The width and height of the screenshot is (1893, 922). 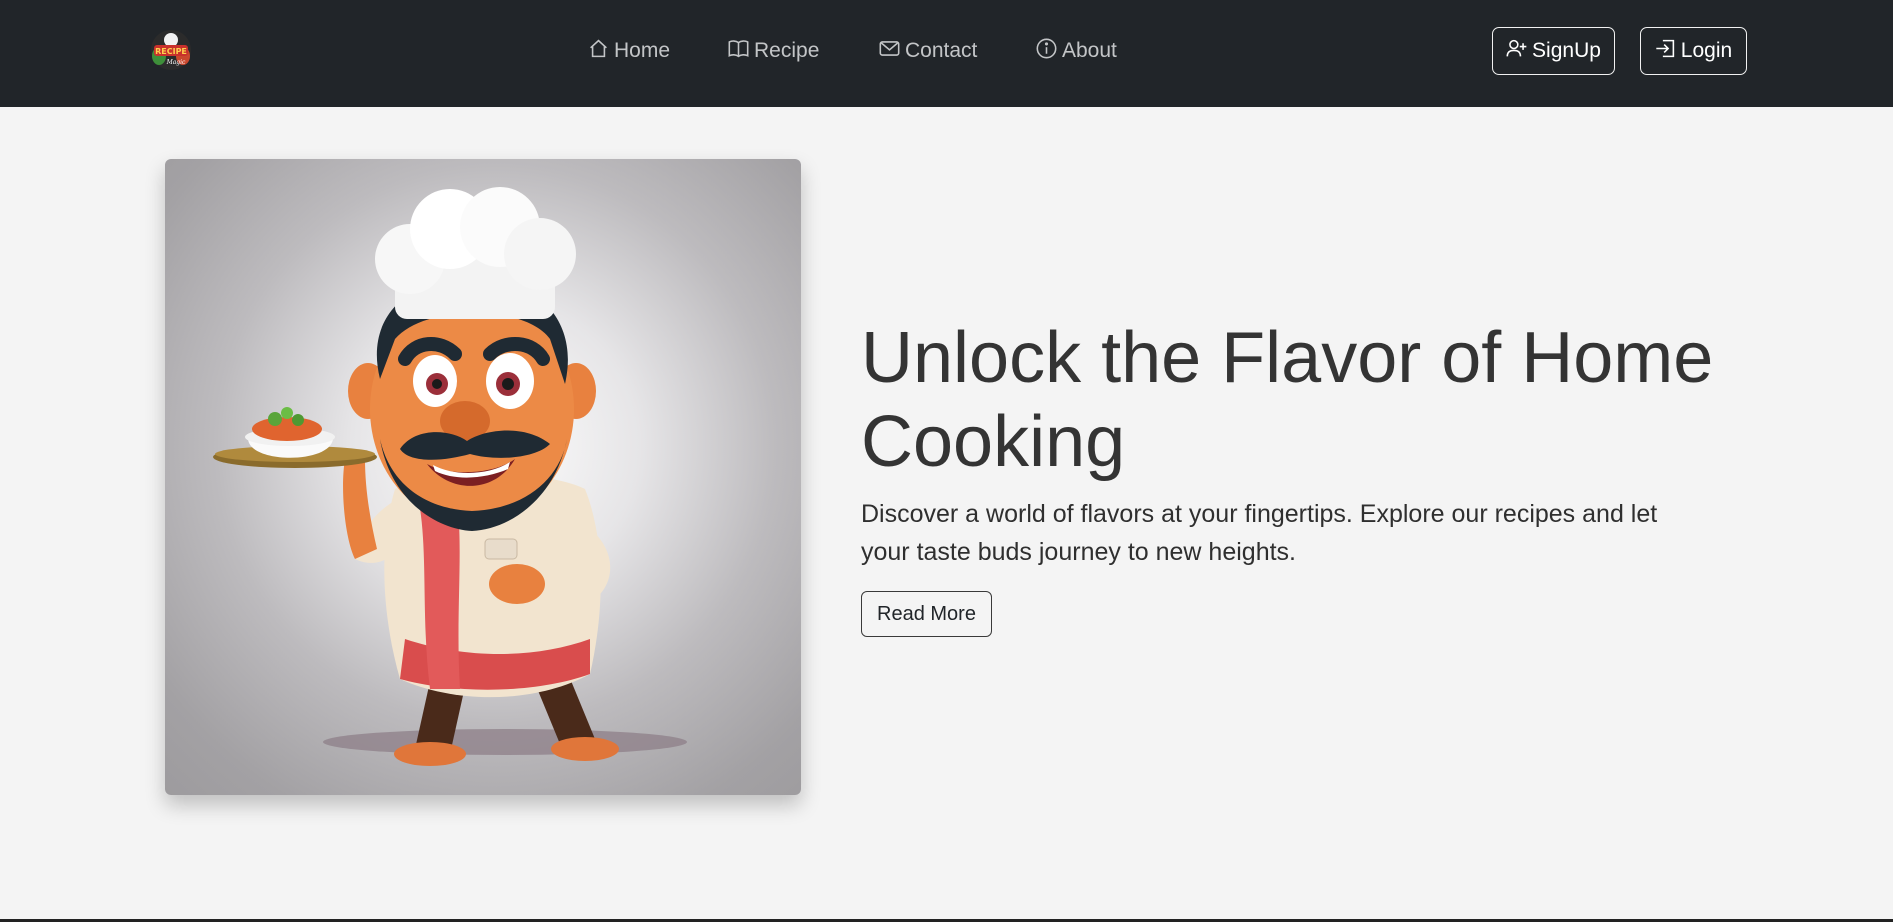 I want to click on house-icon, so click(x=598, y=51).